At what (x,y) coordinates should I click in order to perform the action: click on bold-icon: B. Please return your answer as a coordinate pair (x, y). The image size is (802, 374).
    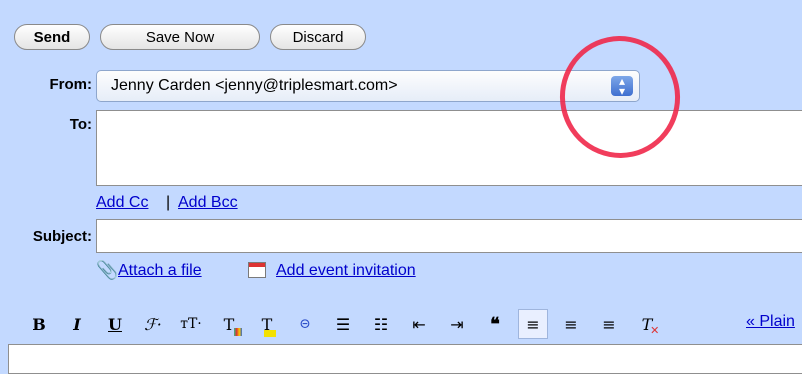
    Looking at the image, I should click on (39, 324).